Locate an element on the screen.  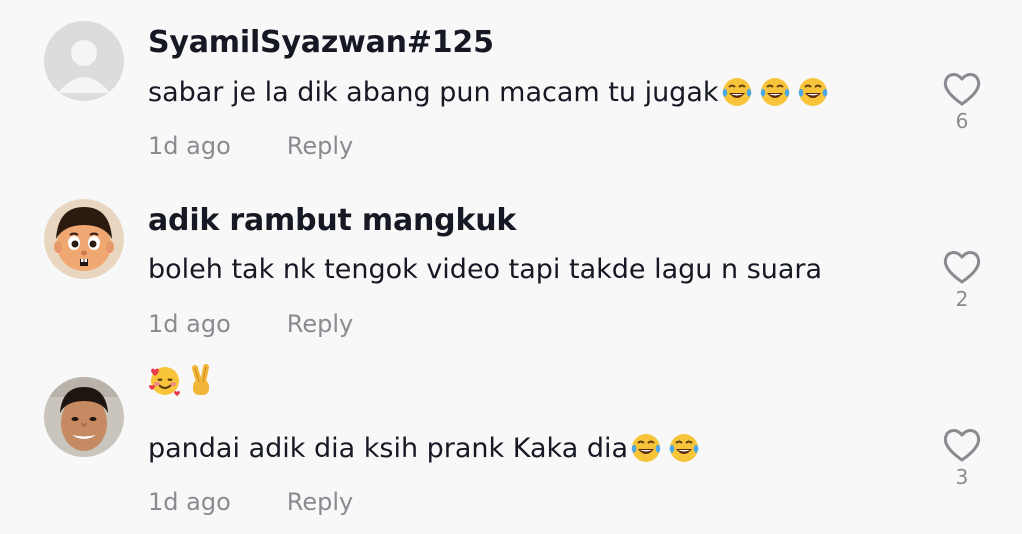
comment-text: pandai adik dia ksih prank Kaka dia is located at coordinates (424, 448).